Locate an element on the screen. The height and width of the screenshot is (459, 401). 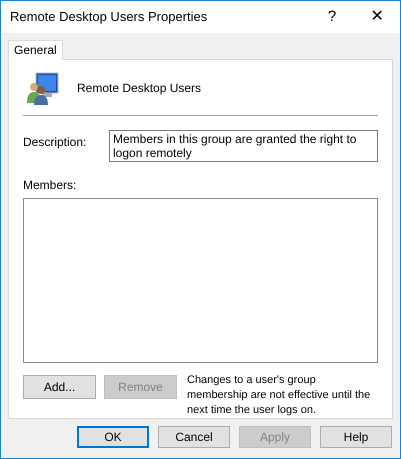
description-field: Members in this group are granted the right to logon remotely is located at coordinates (243, 146).